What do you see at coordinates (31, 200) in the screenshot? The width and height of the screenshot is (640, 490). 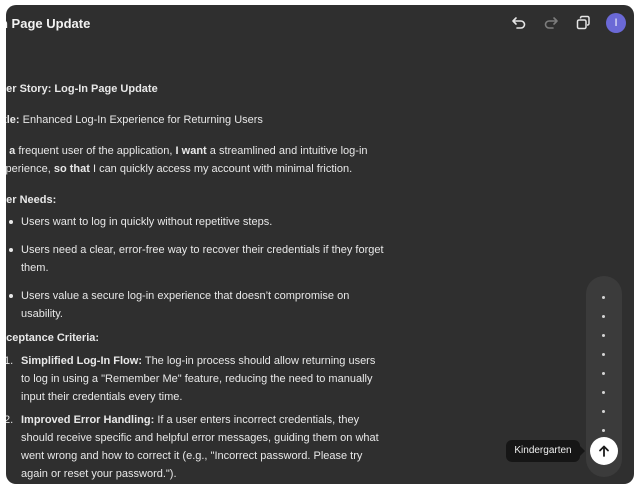 I see `needs-heading: ser Needs:` at bounding box center [31, 200].